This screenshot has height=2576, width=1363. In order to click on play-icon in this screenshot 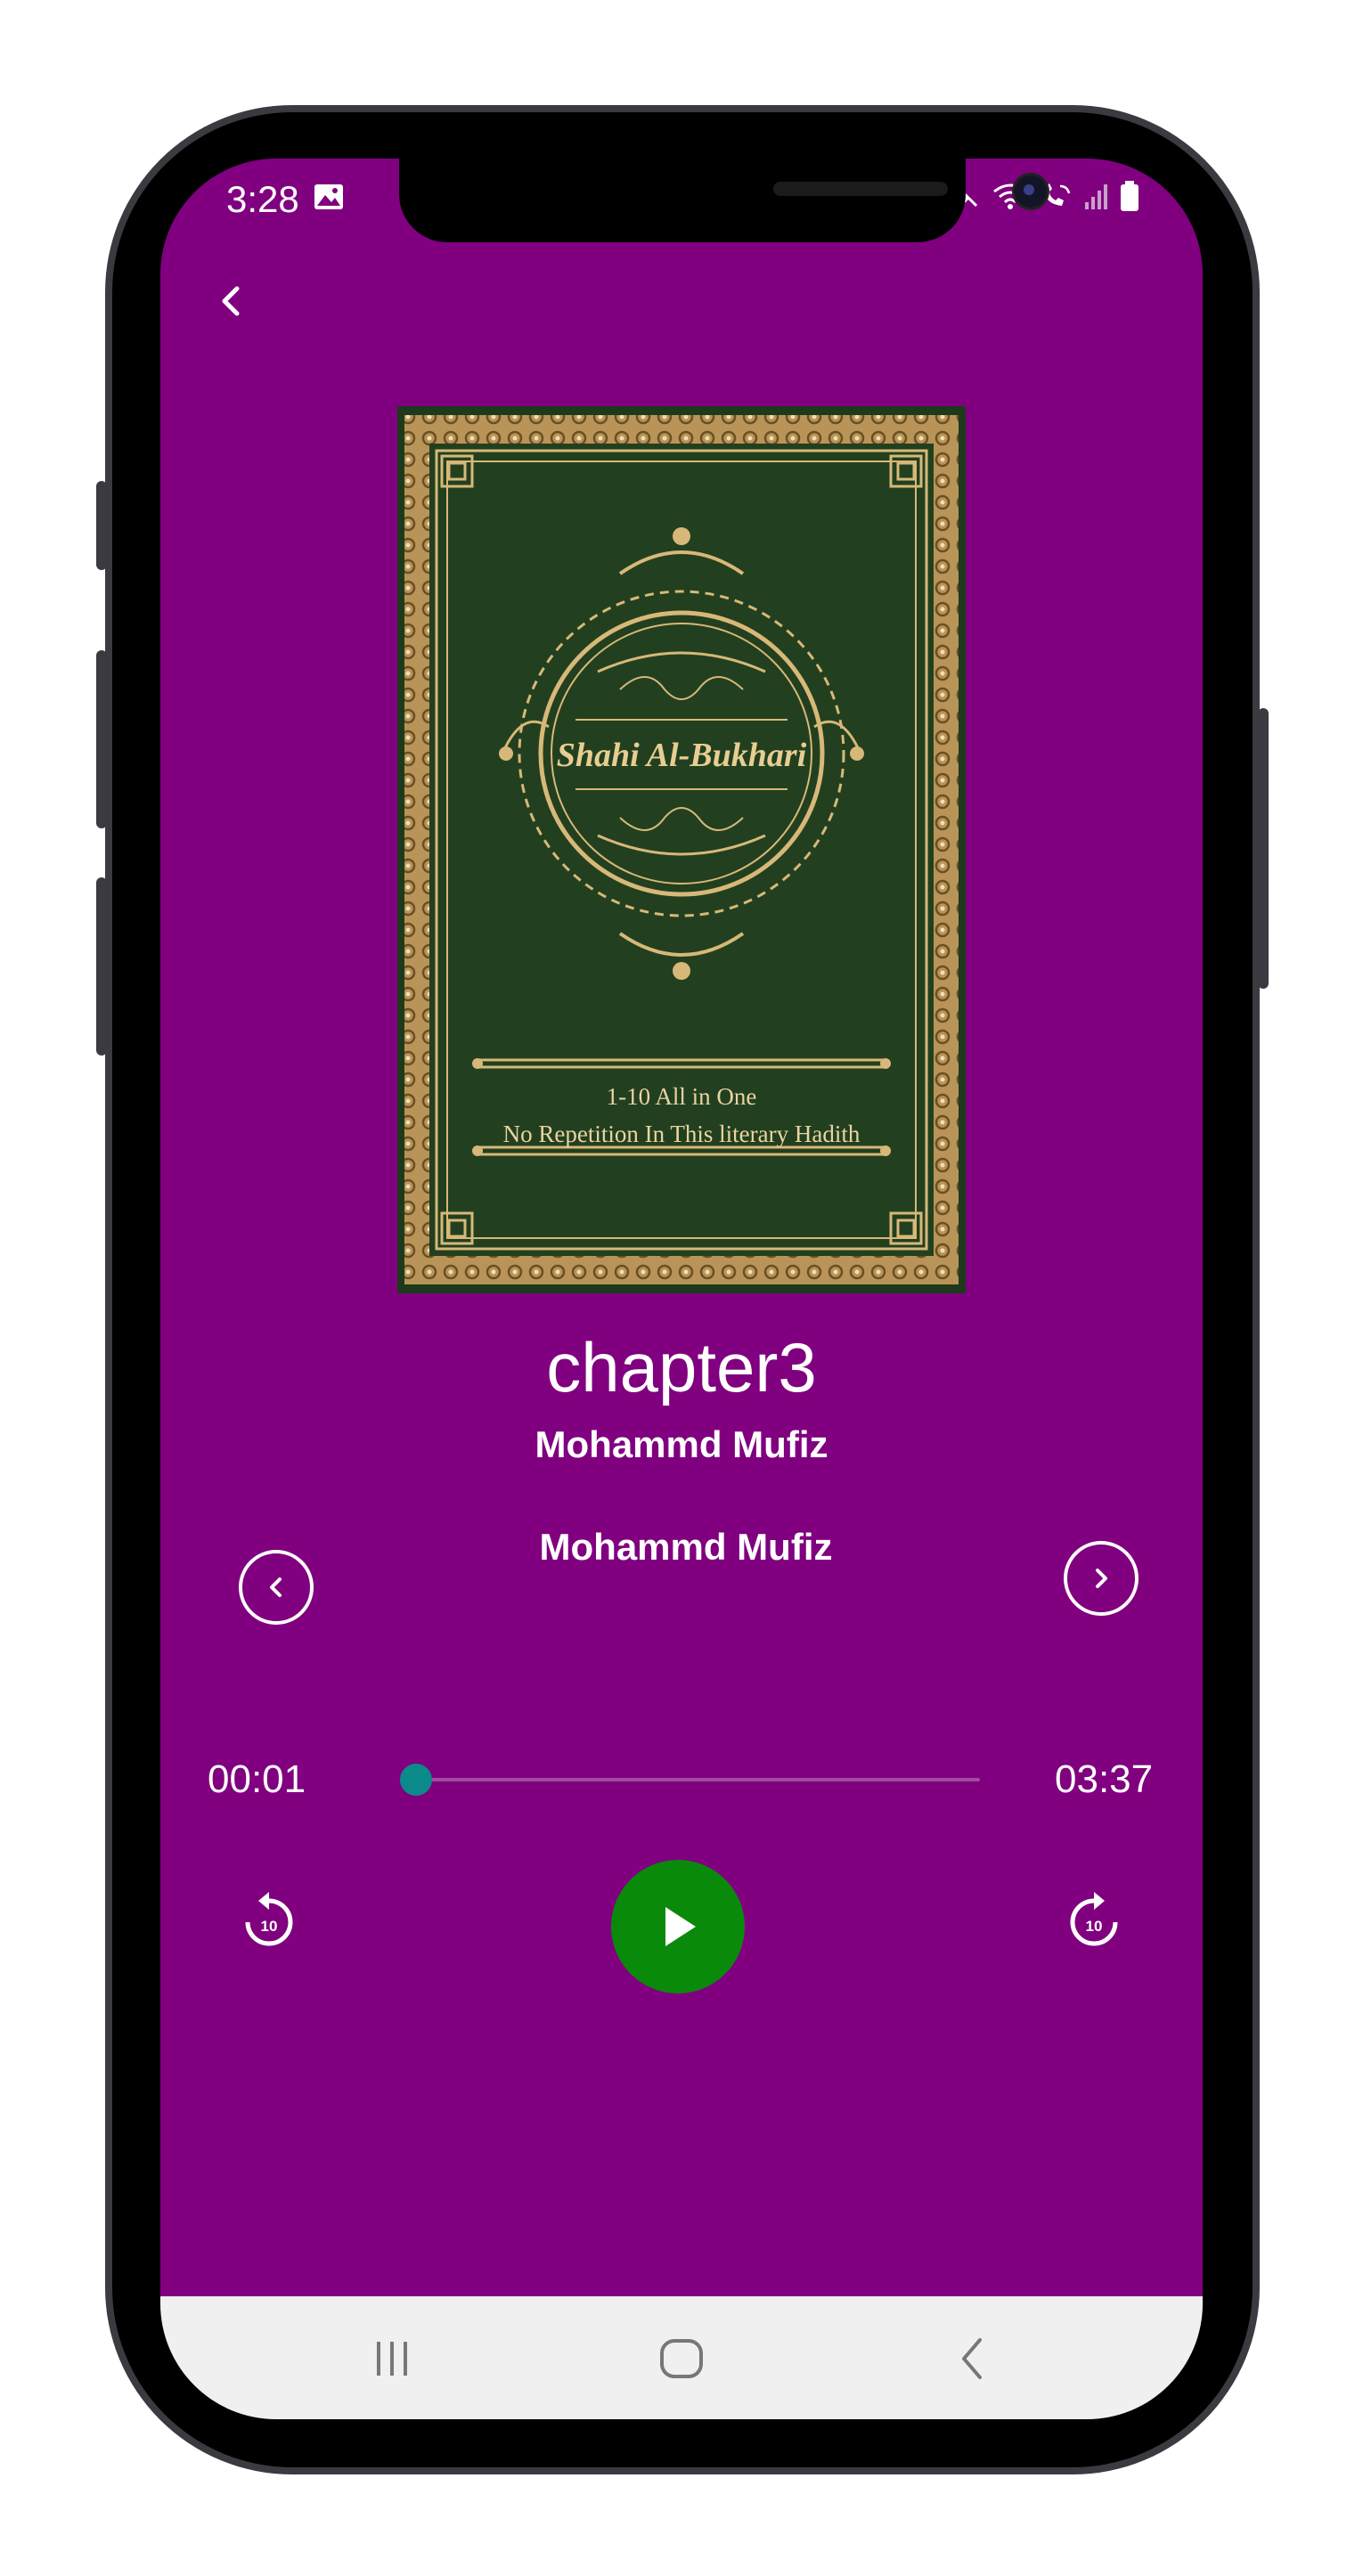, I will do `click(681, 1926)`.